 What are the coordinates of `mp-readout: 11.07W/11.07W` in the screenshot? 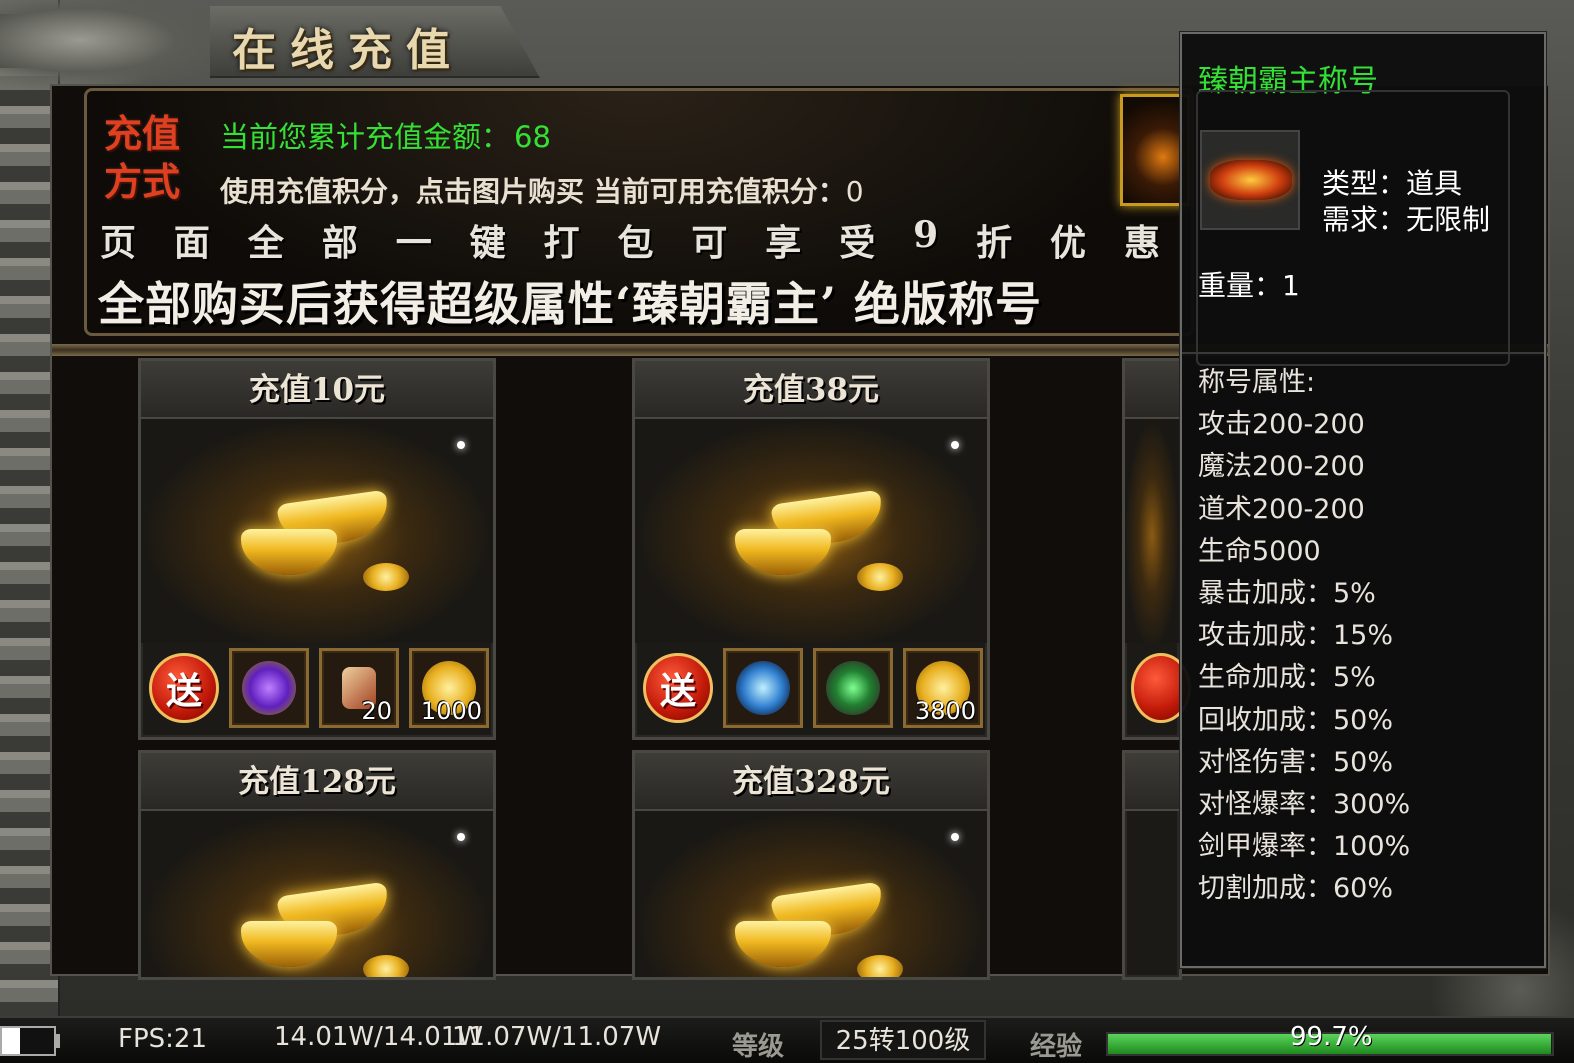 It's located at (557, 1037).